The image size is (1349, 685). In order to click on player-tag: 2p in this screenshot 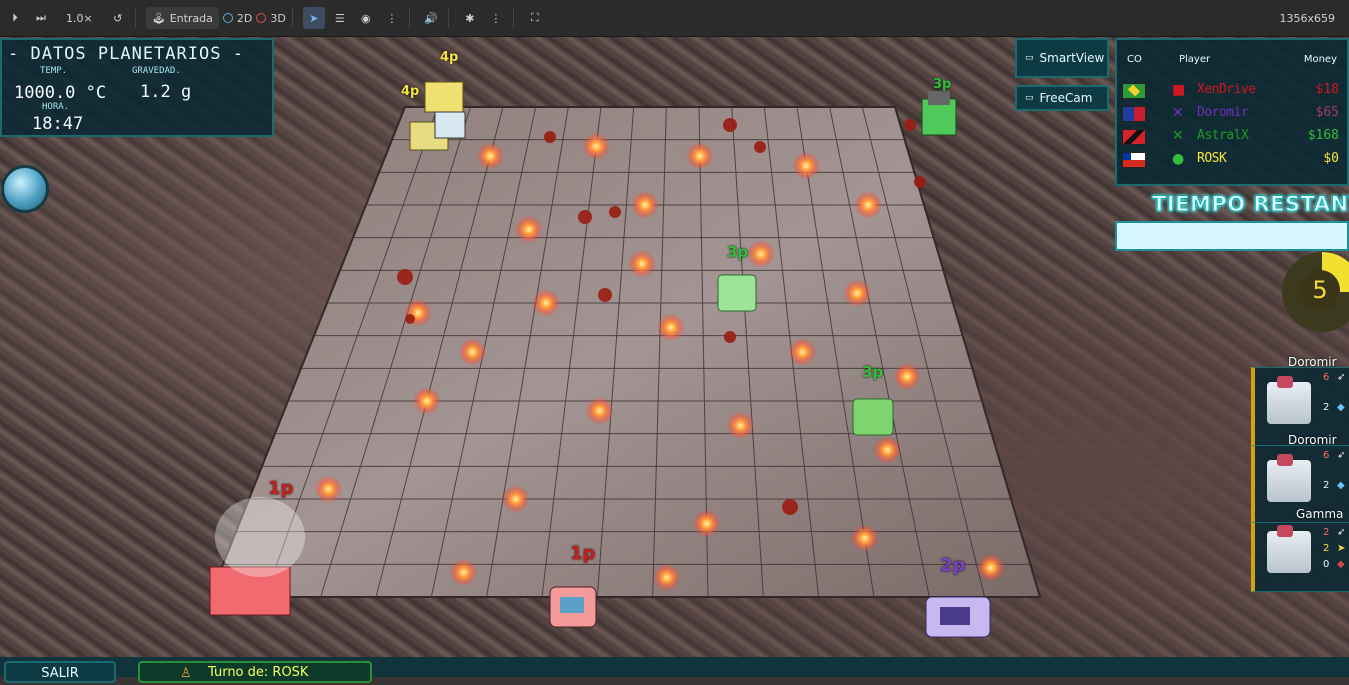, I will do `click(953, 565)`.